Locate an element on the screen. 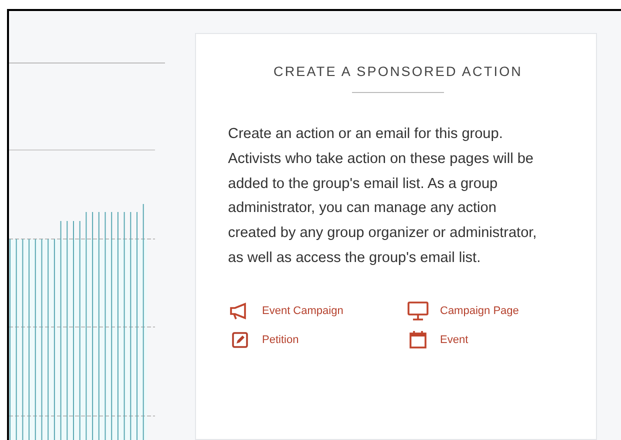  action-link: Campaign Page is located at coordinates (481, 310).